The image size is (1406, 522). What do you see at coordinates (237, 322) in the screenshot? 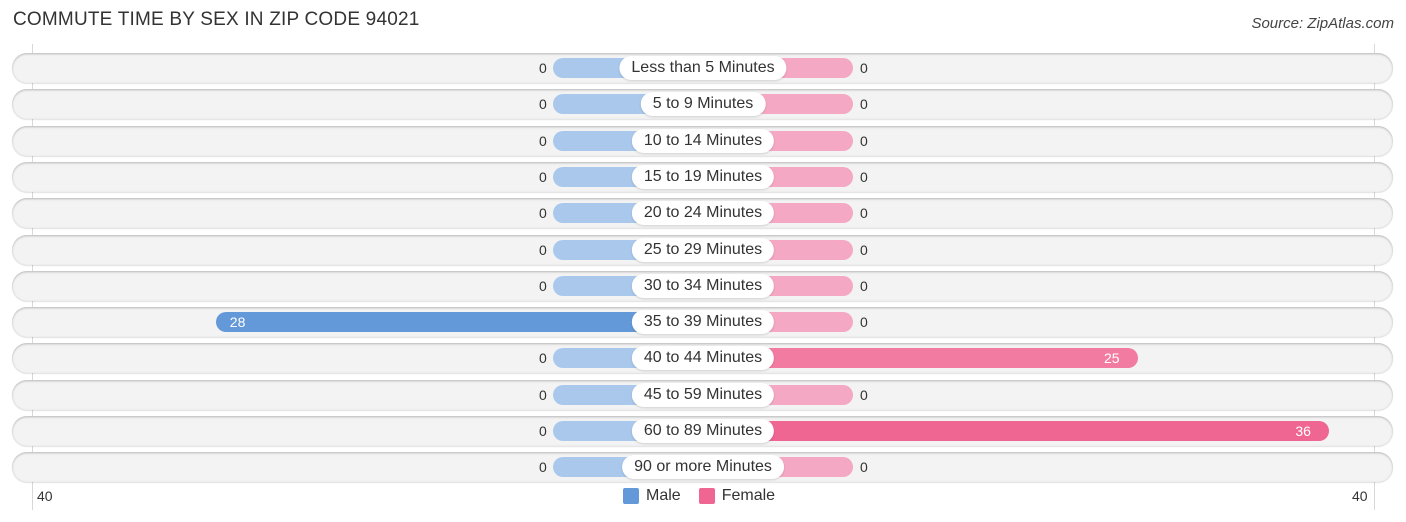
I see `value-label-male: 28` at bounding box center [237, 322].